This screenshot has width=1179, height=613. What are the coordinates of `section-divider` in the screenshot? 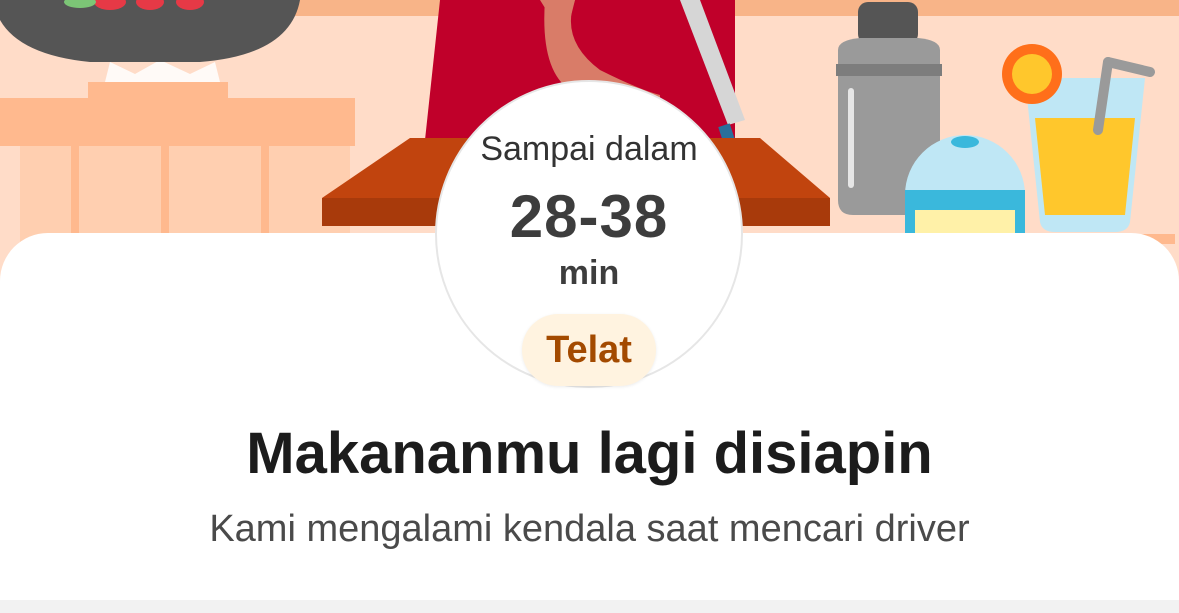 It's located at (589, 606).